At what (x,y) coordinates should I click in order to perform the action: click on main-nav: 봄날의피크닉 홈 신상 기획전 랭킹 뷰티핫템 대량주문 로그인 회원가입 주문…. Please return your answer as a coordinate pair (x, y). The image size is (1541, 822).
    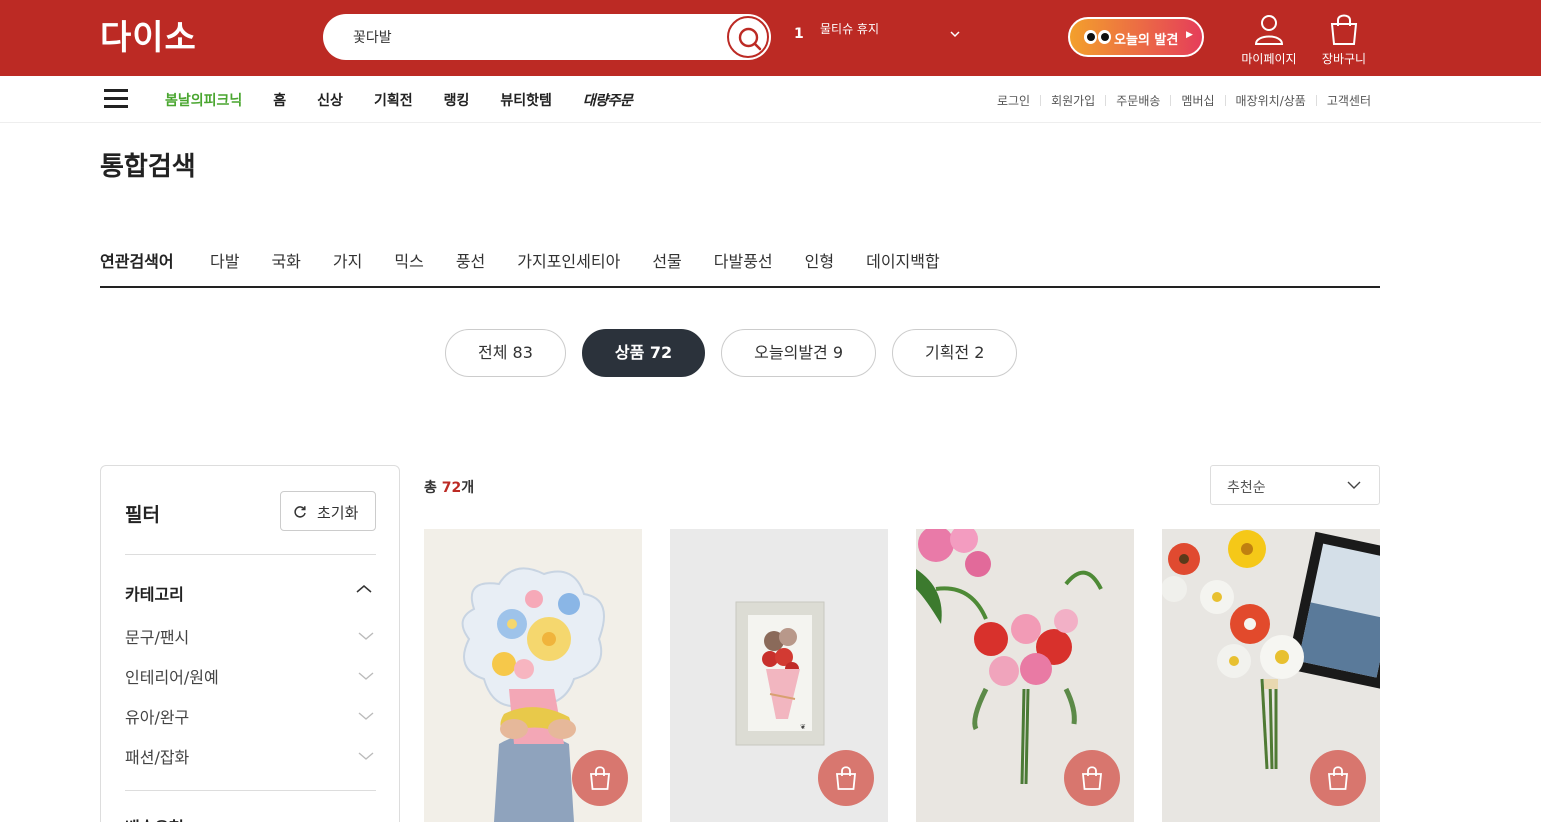
    Looking at the image, I should click on (770, 99).